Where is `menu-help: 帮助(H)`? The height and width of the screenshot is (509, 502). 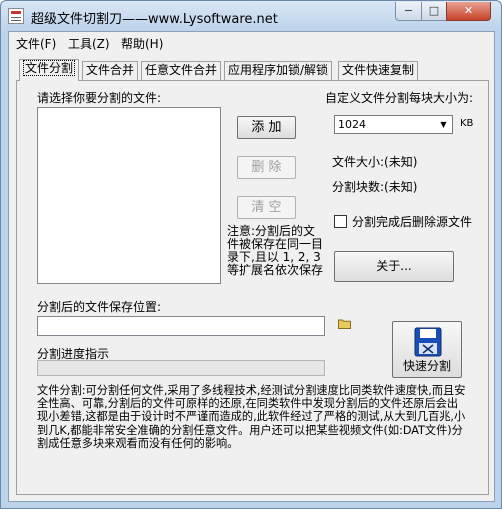 menu-help: 帮助(H) is located at coordinates (142, 43).